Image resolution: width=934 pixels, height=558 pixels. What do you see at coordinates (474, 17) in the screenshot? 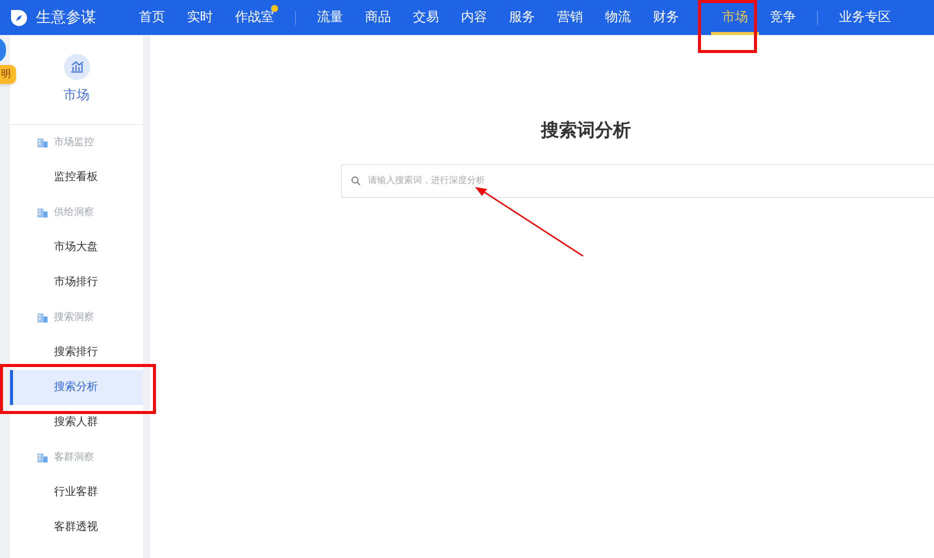
I see `nav-tab: 内容` at bounding box center [474, 17].